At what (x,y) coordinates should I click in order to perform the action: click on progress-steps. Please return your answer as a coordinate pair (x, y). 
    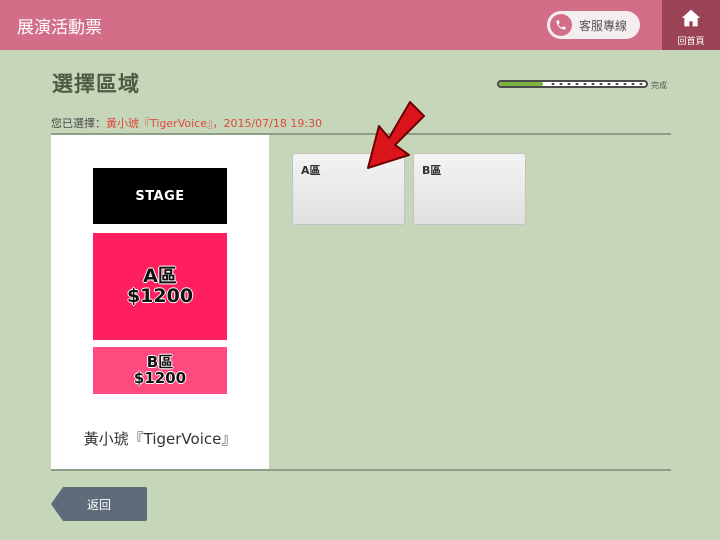
    Looking at the image, I should click on (597, 84).